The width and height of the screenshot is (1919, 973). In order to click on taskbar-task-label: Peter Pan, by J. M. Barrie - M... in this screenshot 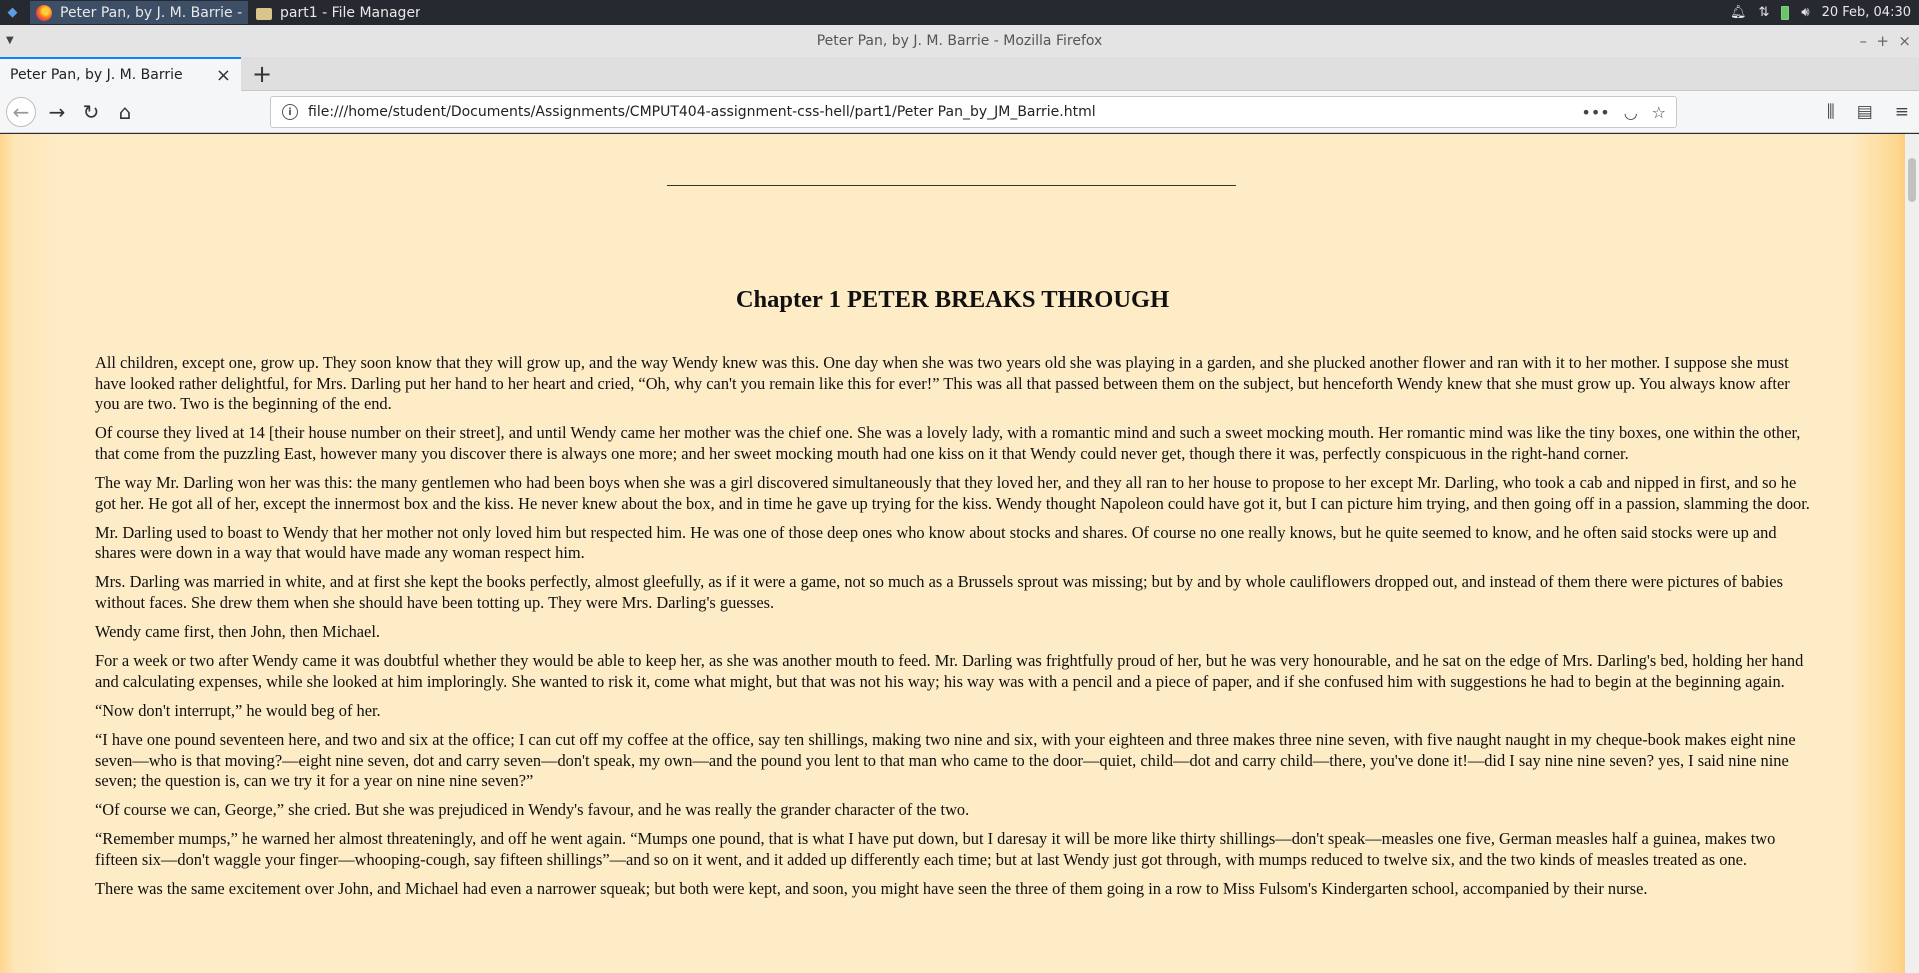, I will do `click(154, 12)`.